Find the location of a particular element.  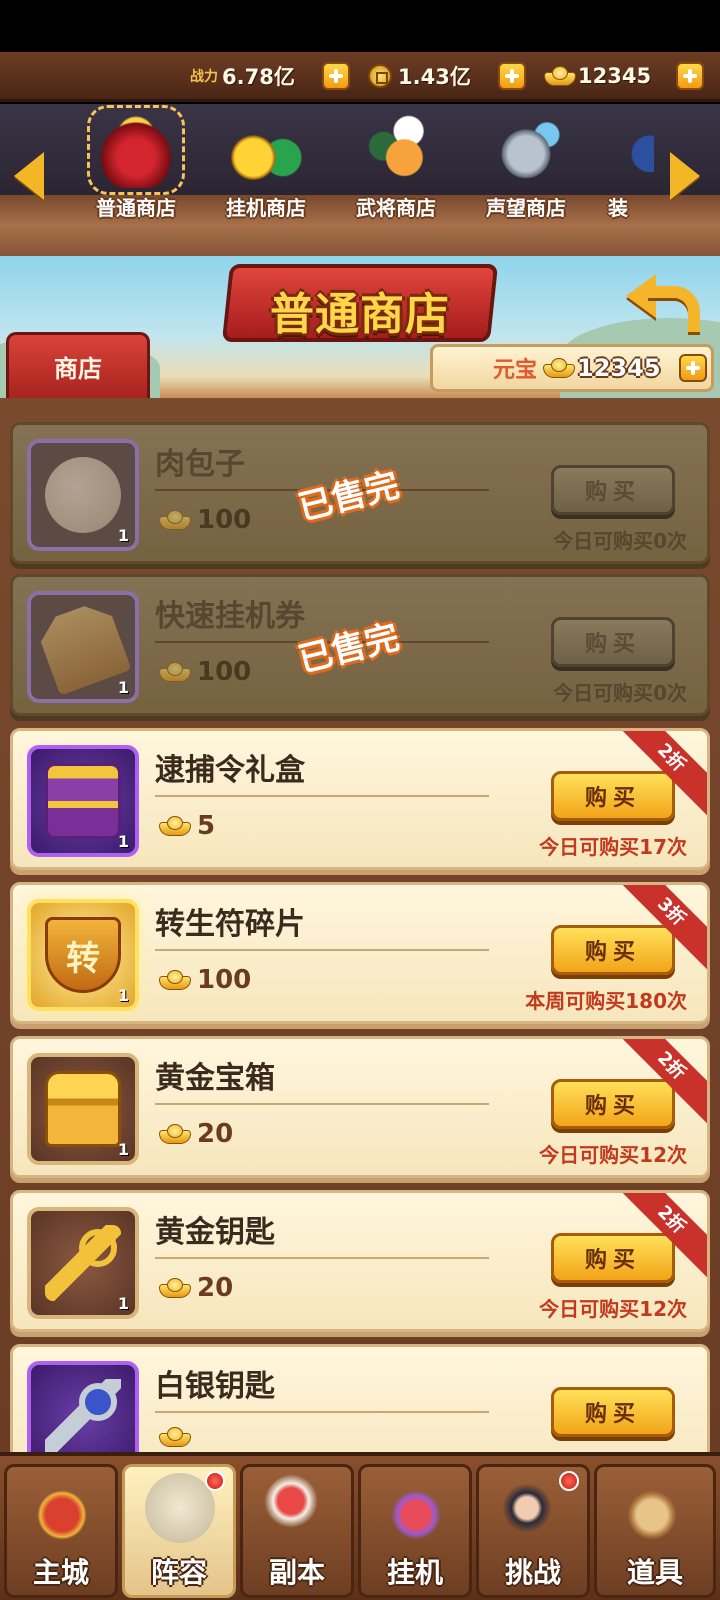

coin-bag-icon is located at coordinates (266, 150).